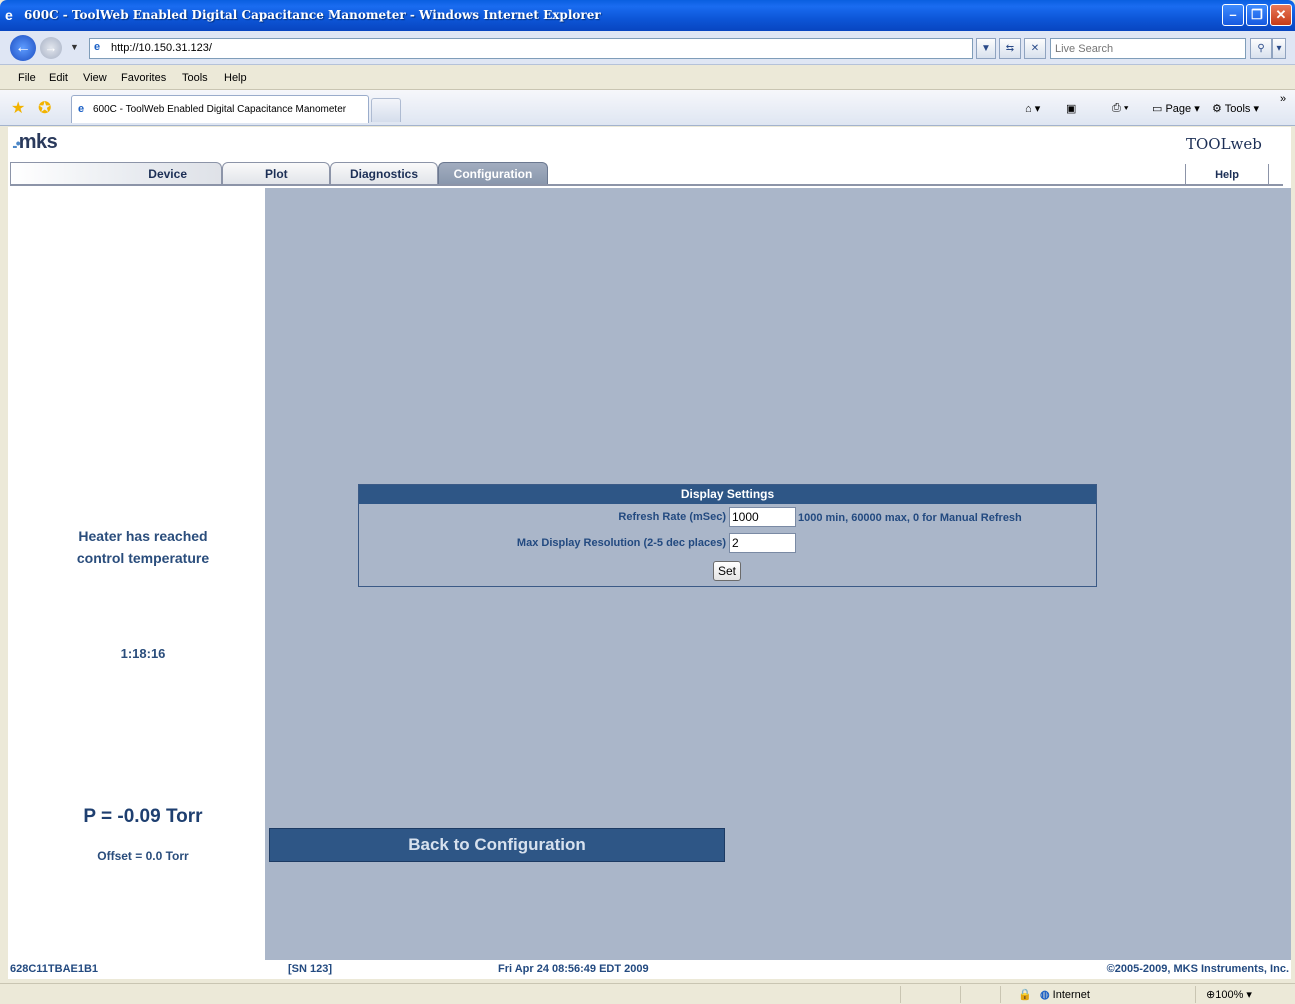 Image resolution: width=1295 pixels, height=1004 pixels. Describe the element at coordinates (762, 543) in the screenshot. I see `resolution-input` at that location.